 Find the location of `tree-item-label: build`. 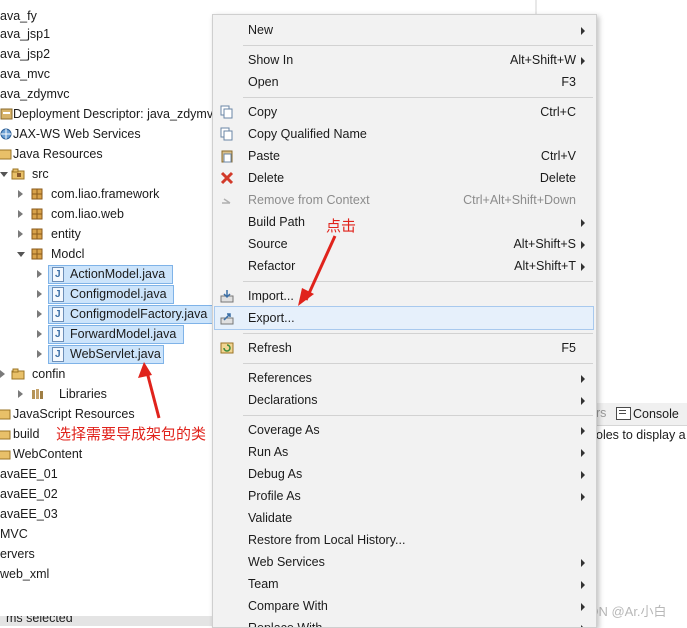

tree-item-label: build is located at coordinates (26, 434).